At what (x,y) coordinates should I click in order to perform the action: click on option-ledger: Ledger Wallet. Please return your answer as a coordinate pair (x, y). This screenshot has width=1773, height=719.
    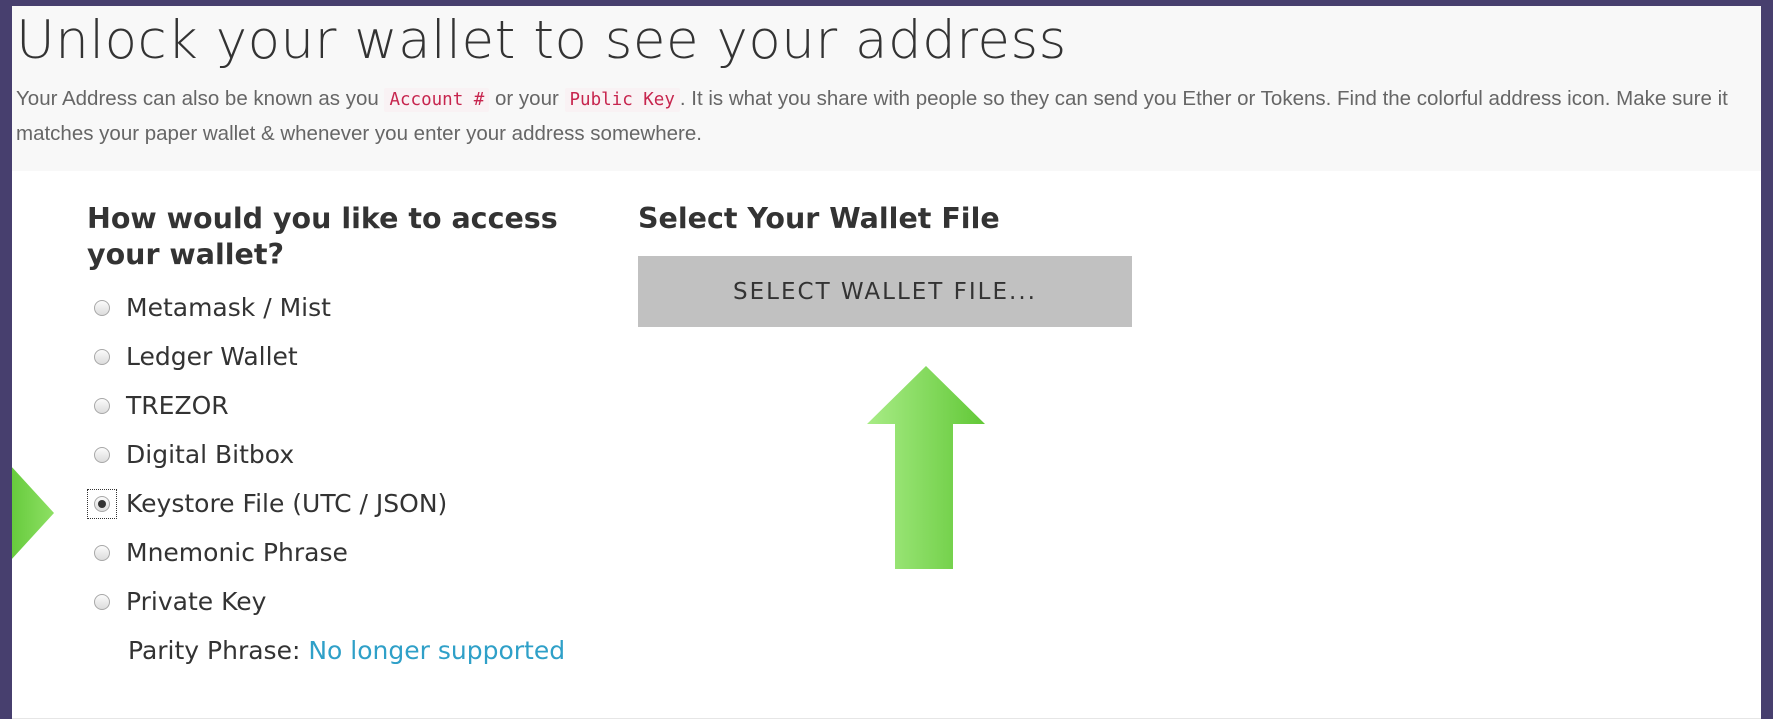
    Looking at the image, I should click on (347, 356).